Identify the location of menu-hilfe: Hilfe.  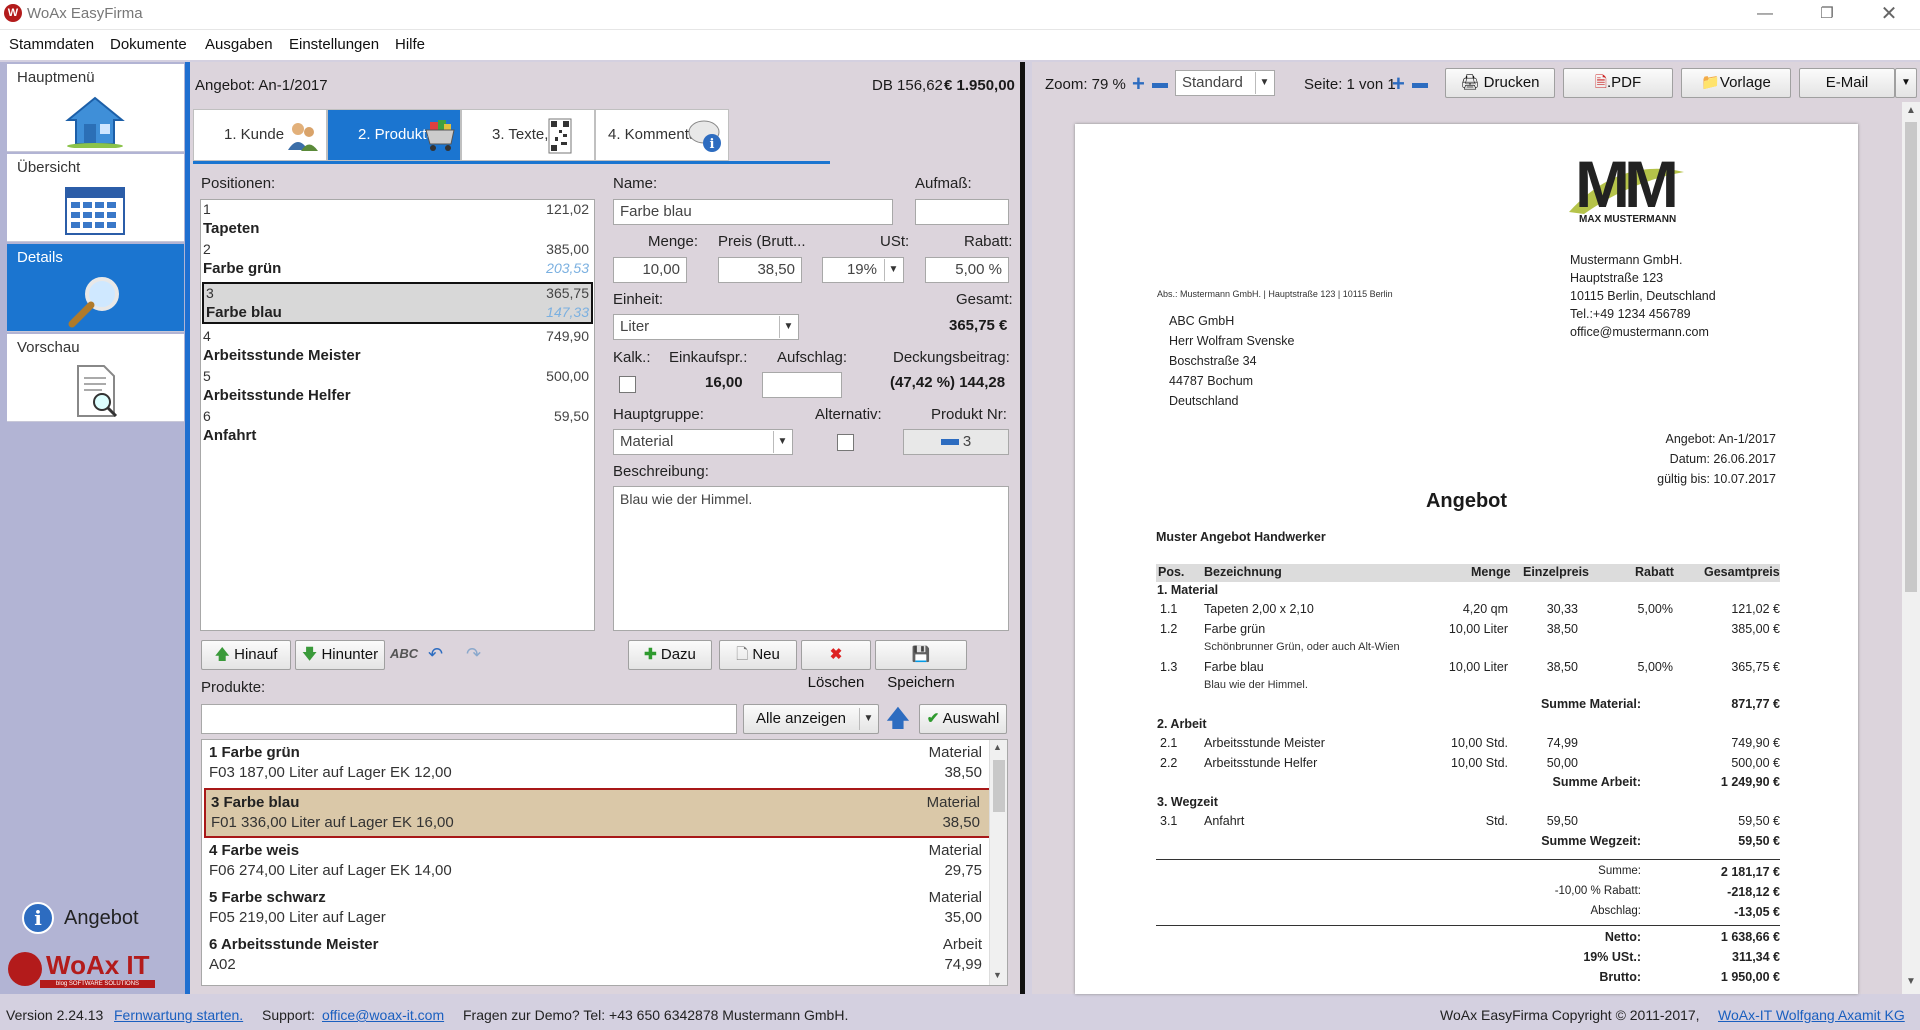
(410, 45).